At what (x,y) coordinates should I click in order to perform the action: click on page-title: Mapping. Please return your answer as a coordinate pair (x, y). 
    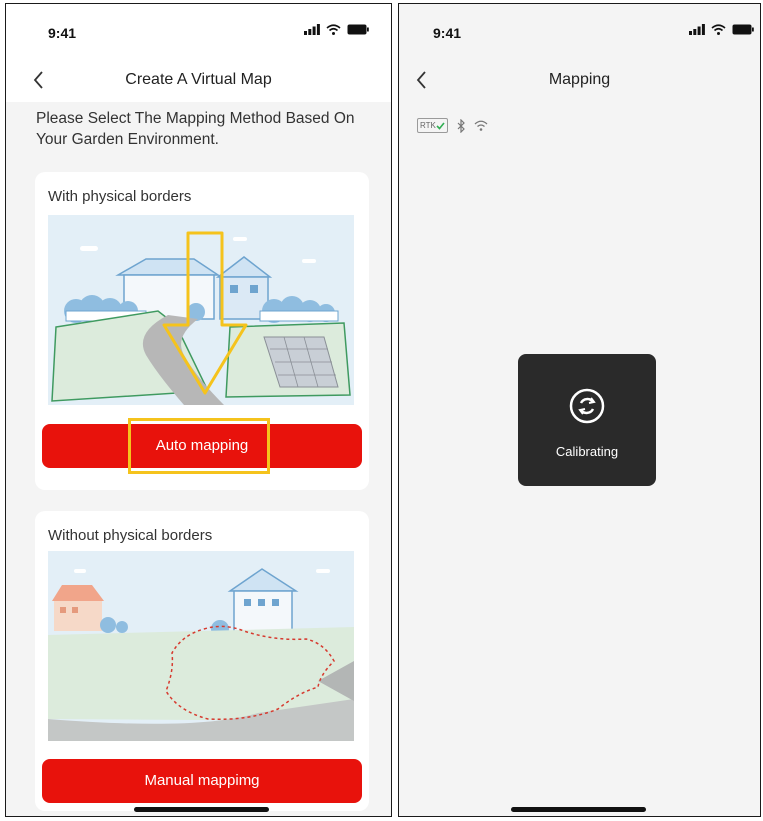
    Looking at the image, I should click on (579, 79).